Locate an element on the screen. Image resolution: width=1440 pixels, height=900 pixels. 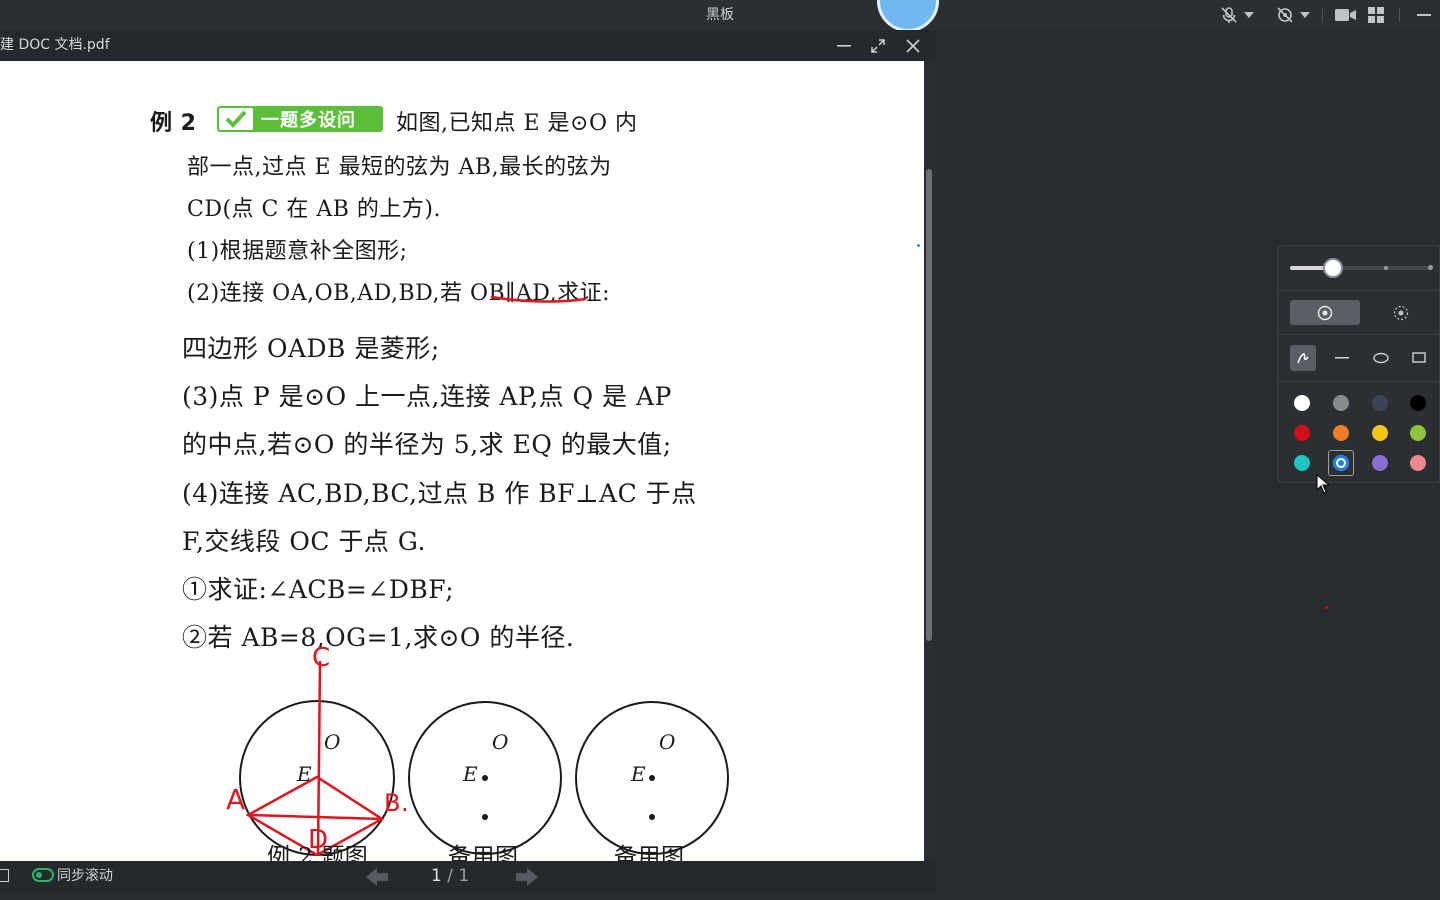
pdf-scrollbar is located at coordinates (930, 461).